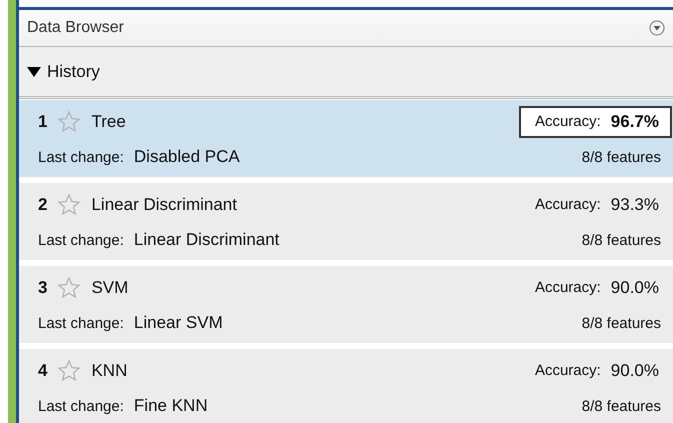 The image size is (673, 423). I want to click on model-name: Linear Discriminant, so click(164, 204).